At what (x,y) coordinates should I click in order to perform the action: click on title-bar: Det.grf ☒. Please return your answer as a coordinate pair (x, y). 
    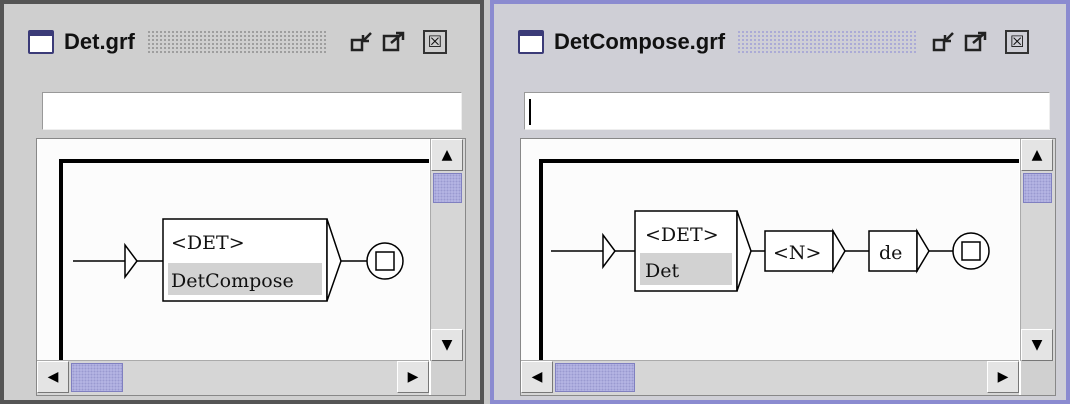
    Looking at the image, I should click on (242, 42).